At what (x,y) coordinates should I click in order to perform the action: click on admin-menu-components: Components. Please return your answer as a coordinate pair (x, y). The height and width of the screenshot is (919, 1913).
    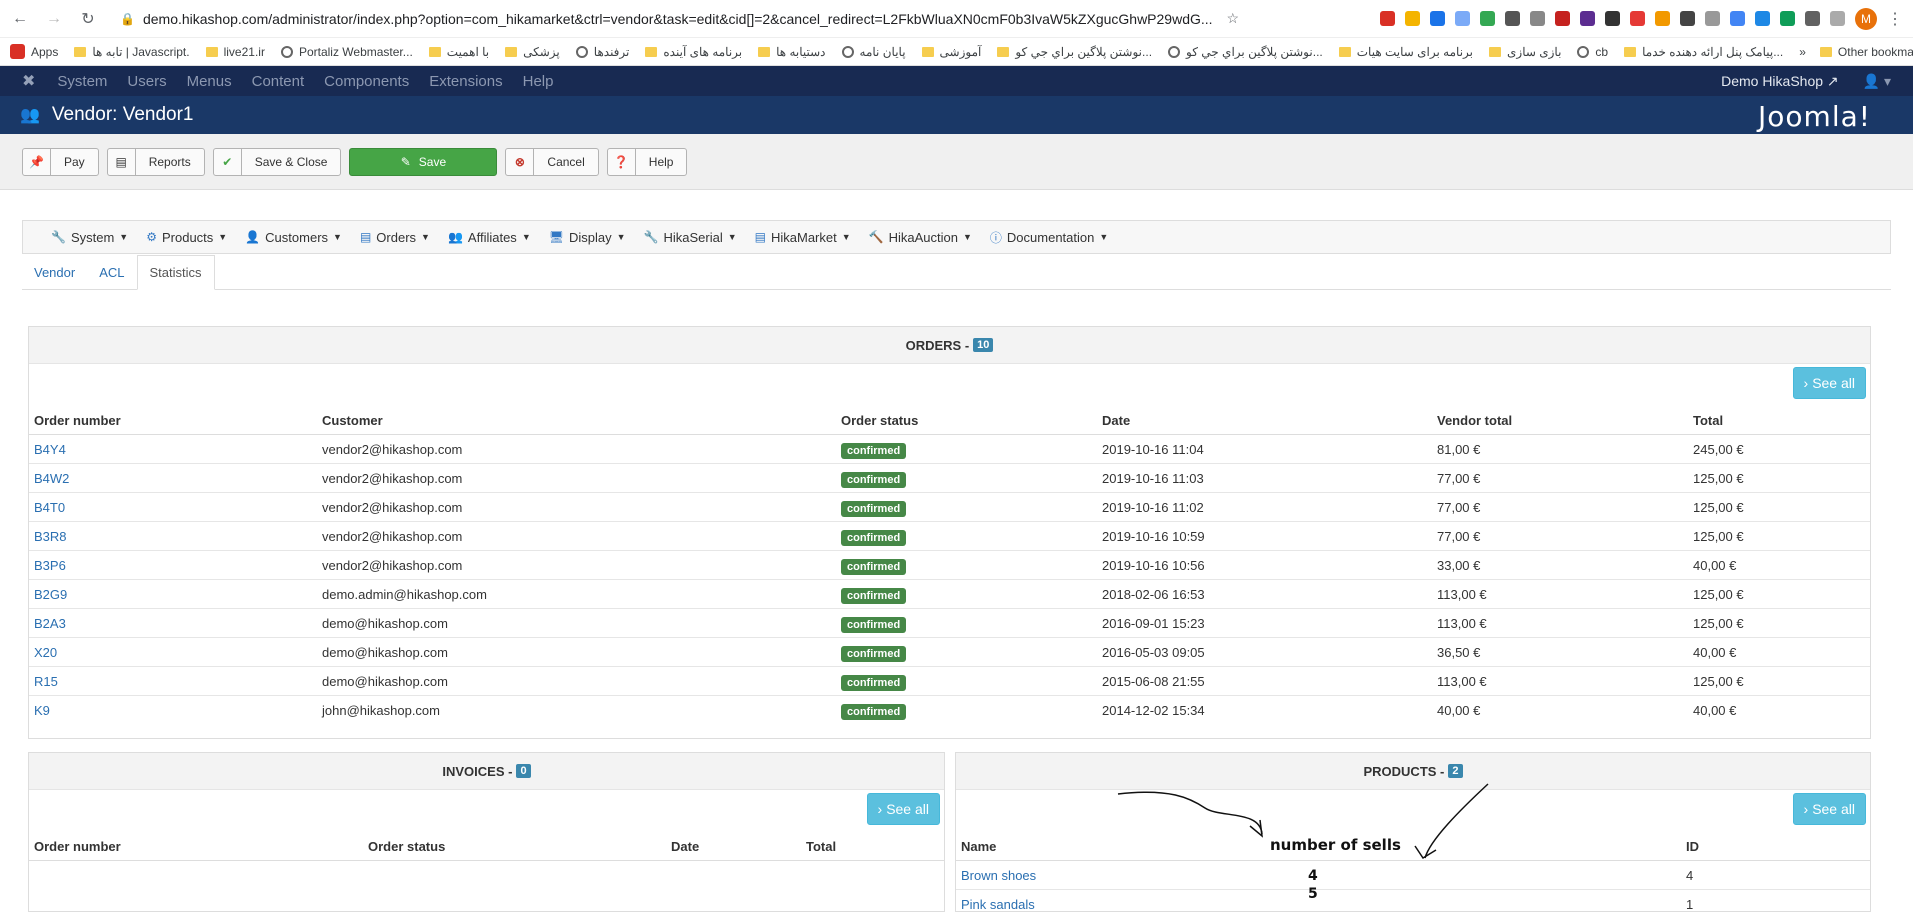
    Looking at the image, I should click on (366, 81).